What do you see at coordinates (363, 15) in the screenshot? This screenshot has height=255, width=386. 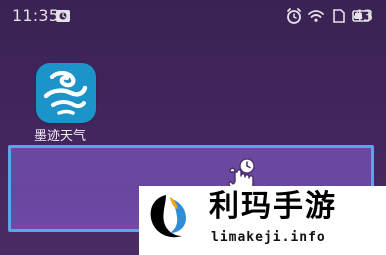 I see `battery-level-text: 43` at bounding box center [363, 15].